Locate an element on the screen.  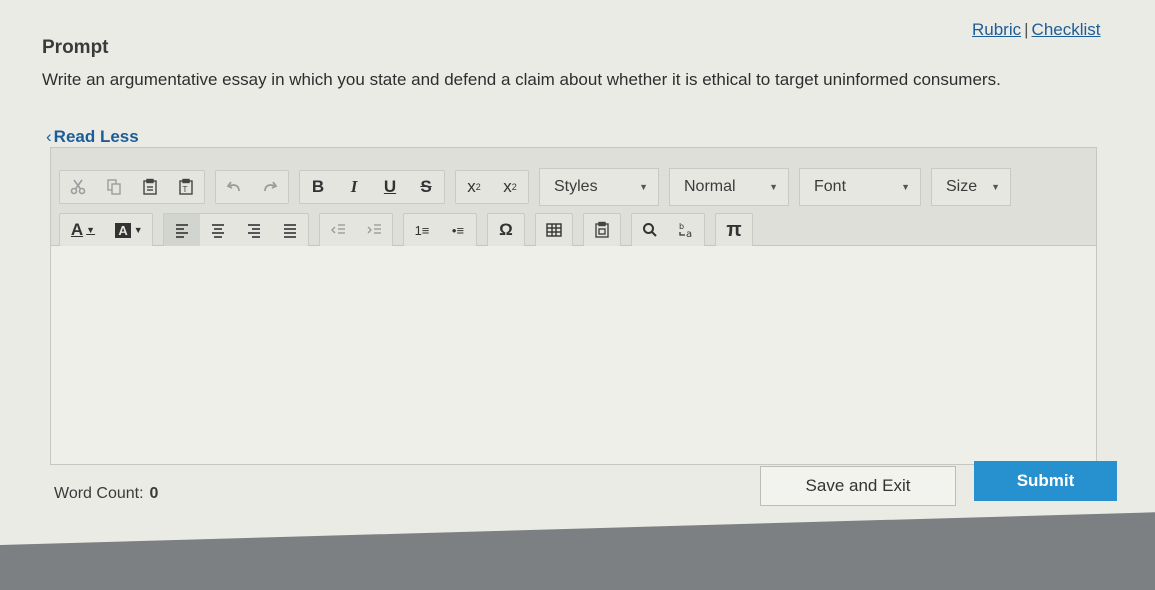
font-label: Font is located at coordinates (830, 186).